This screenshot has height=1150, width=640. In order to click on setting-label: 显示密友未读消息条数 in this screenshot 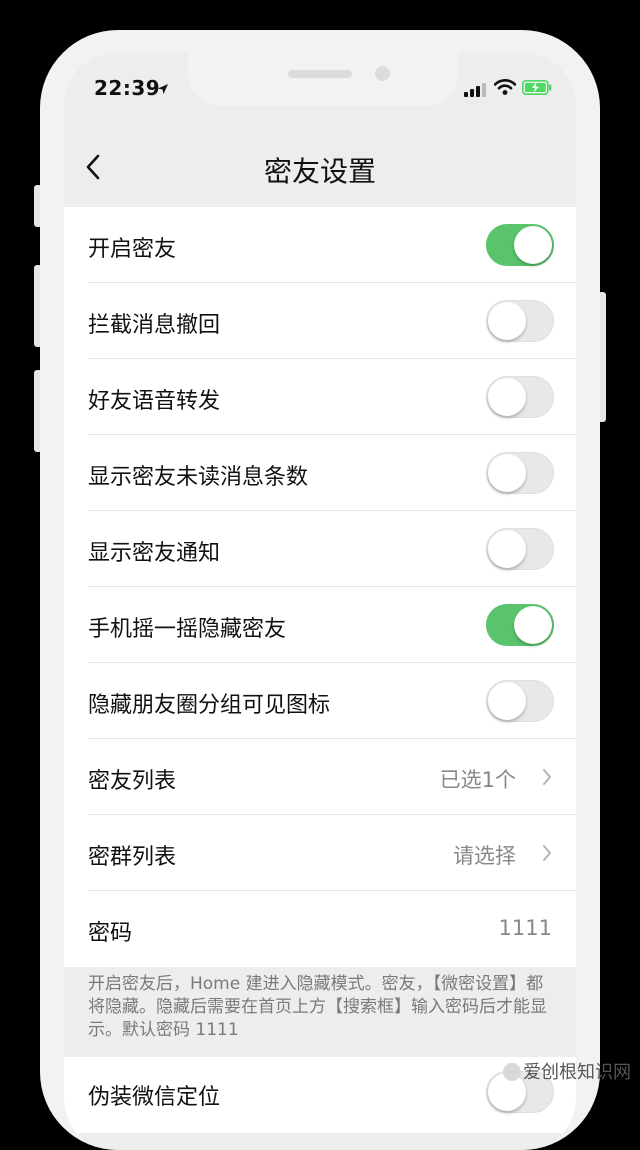, I will do `click(198, 477)`.